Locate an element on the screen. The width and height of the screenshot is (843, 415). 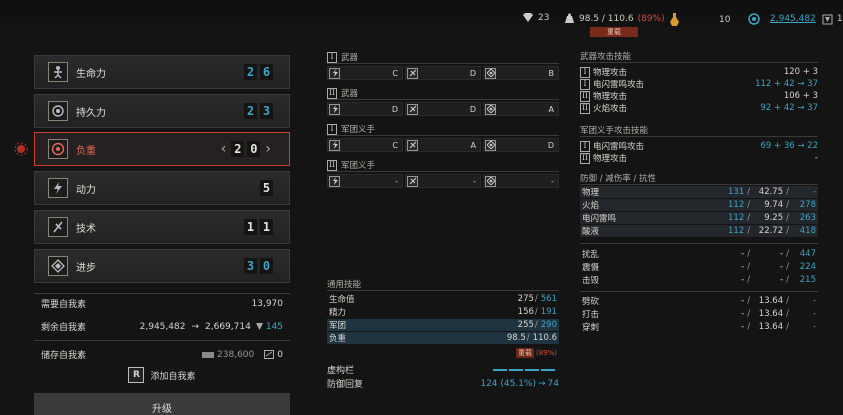
defense-label: 打击 is located at coordinates (591, 315).